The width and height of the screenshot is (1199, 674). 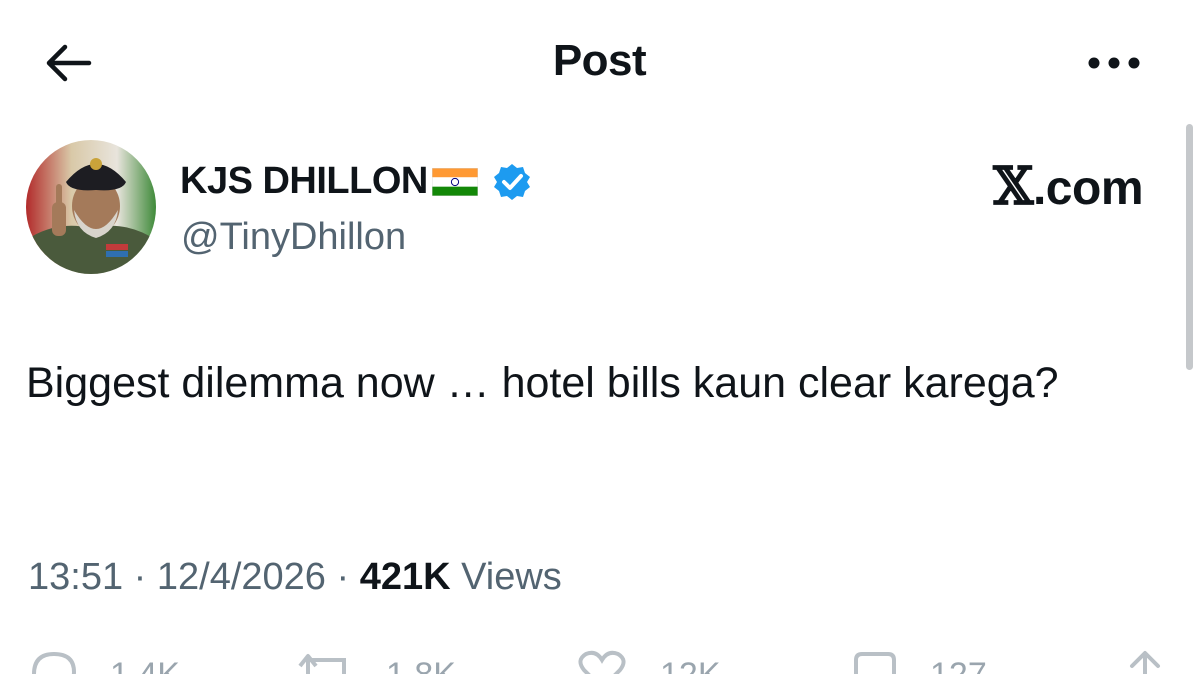 I want to click on repost-button: 1.8K, so click(x=376, y=661).